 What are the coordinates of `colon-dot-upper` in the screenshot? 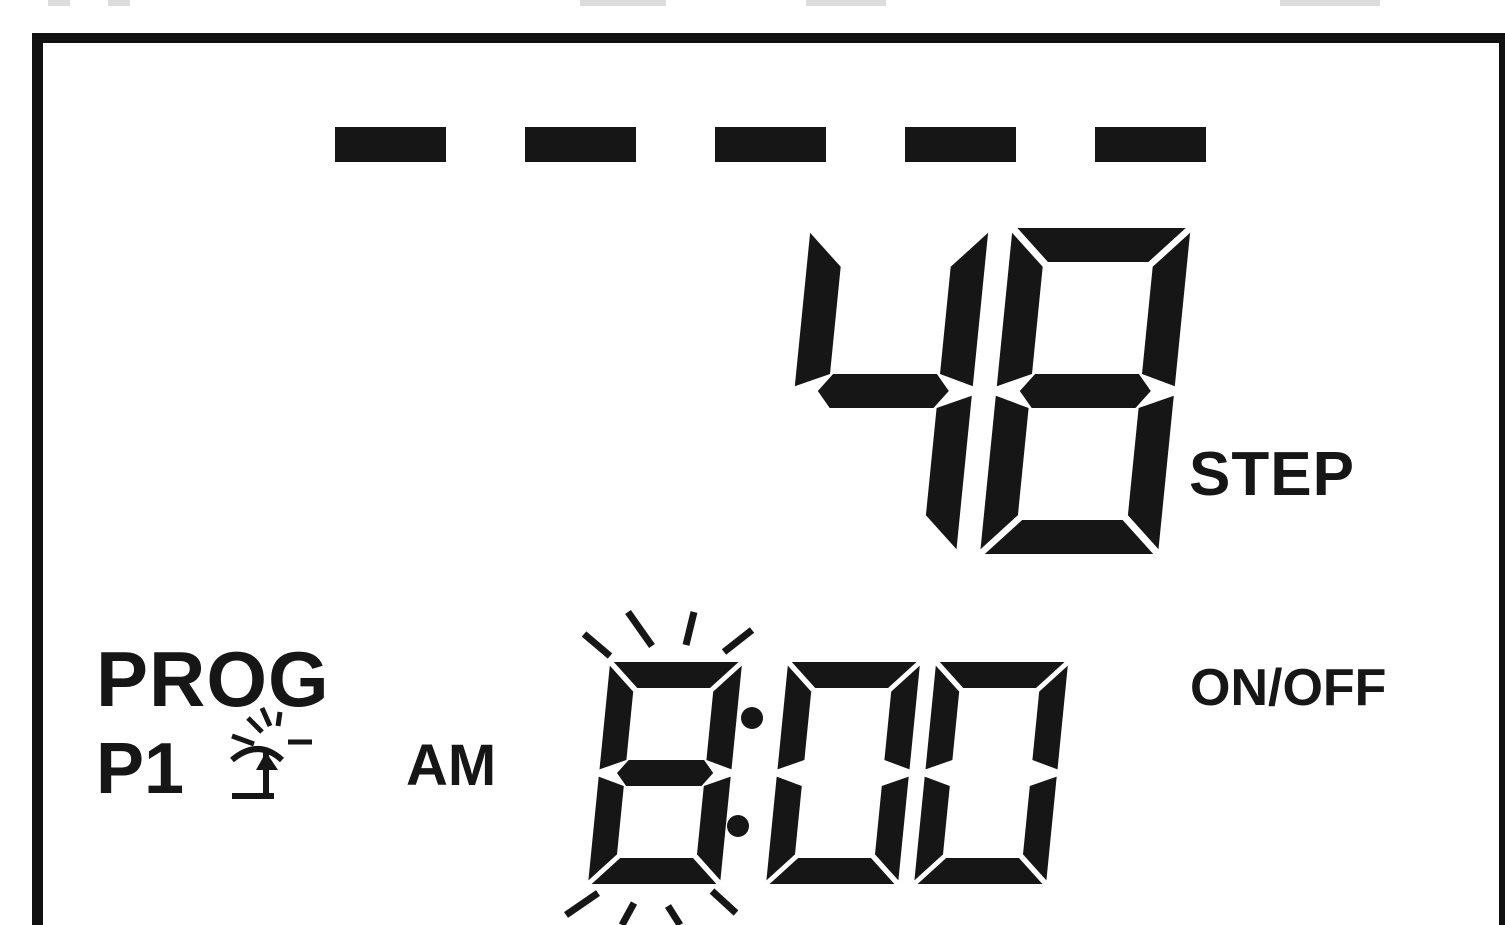 It's located at (752, 718).